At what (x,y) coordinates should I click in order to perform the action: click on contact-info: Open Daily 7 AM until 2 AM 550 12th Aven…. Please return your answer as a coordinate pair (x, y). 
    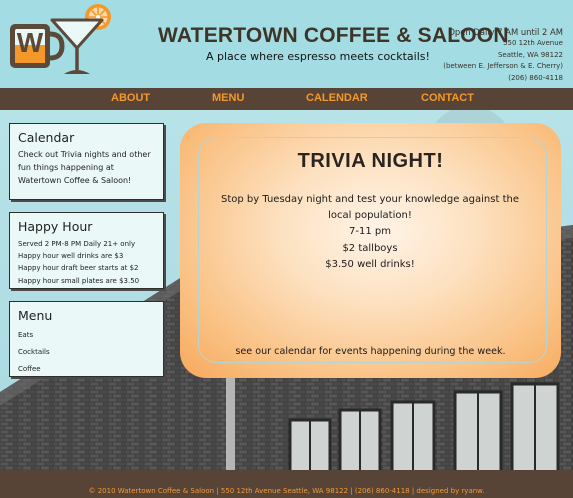
    Looking at the image, I should click on (503, 55).